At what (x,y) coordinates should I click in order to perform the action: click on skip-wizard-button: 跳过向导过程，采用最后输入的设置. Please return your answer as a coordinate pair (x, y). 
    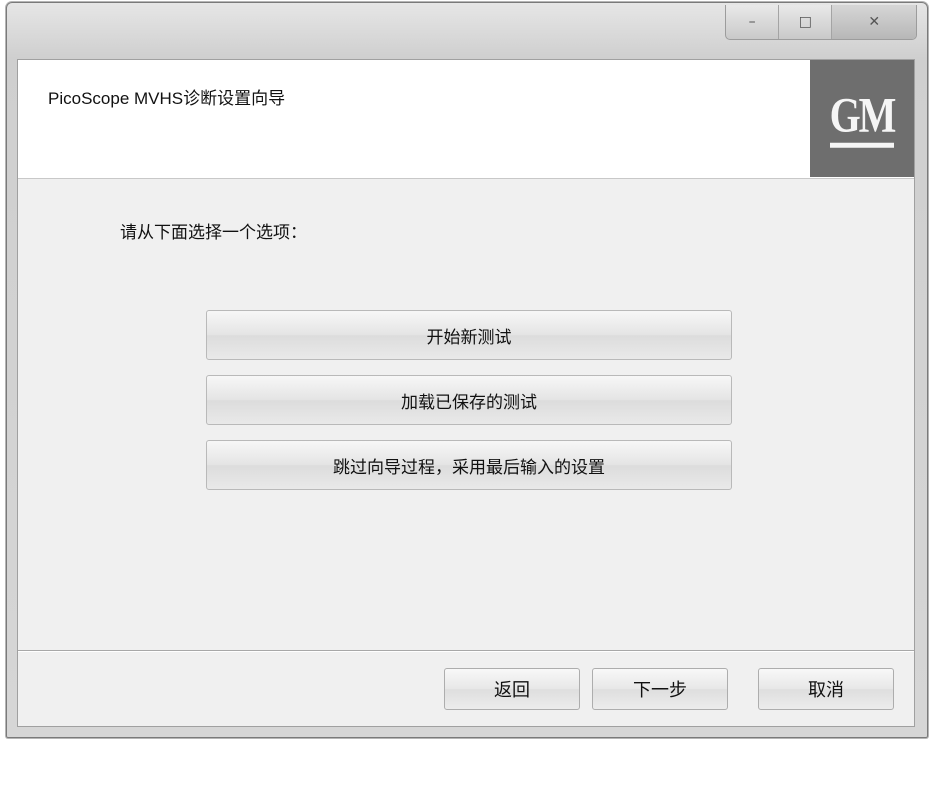
    Looking at the image, I should click on (469, 465).